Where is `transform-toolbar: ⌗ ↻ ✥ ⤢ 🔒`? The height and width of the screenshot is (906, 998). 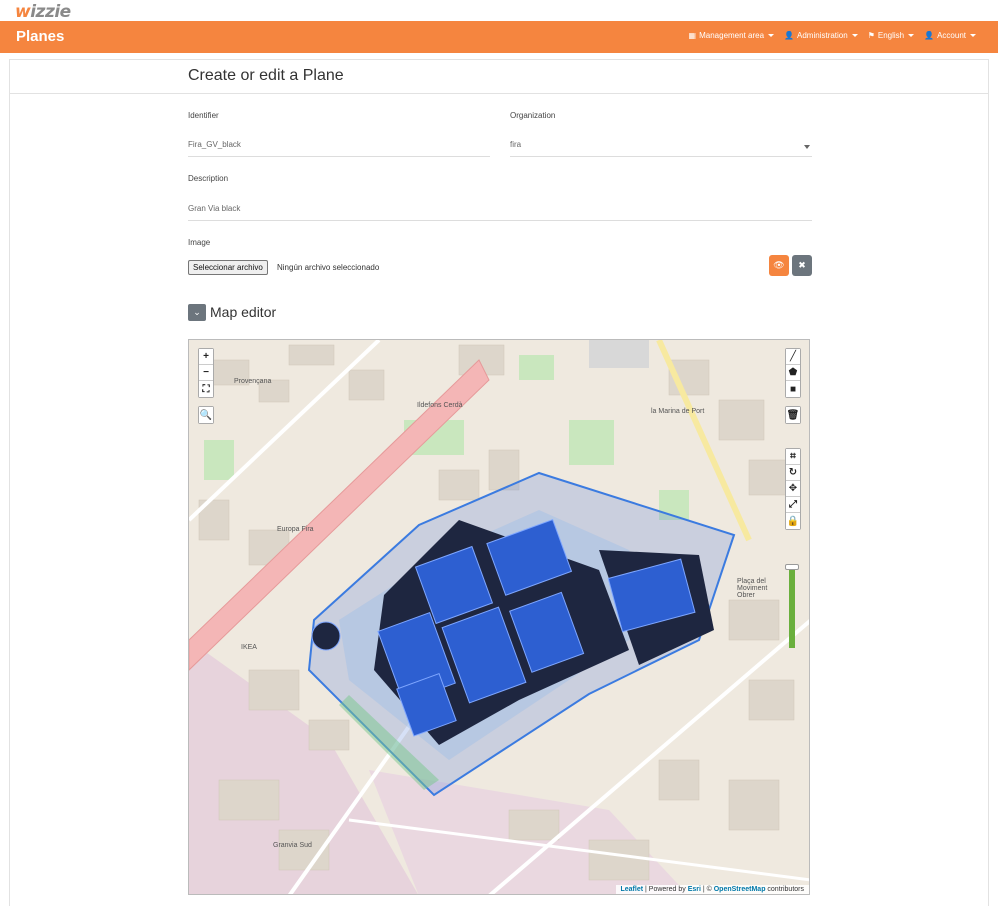 transform-toolbar: ⌗ ↻ ✥ ⤢ 🔒 is located at coordinates (793, 489).